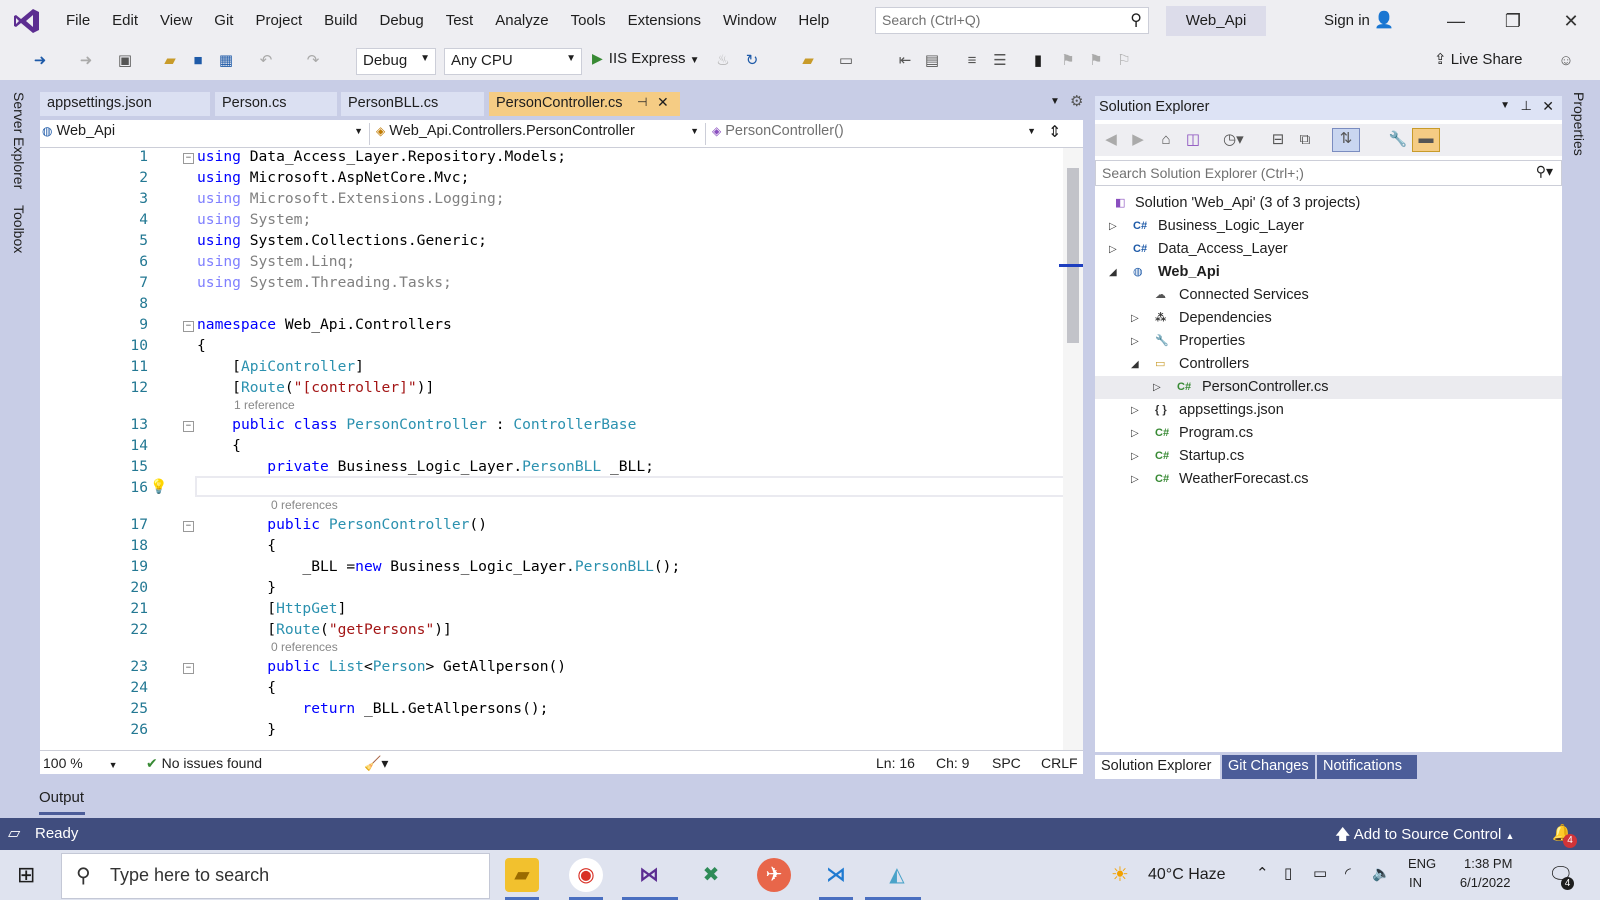  I want to click on column-indicator: Ch: 9, so click(952, 763).